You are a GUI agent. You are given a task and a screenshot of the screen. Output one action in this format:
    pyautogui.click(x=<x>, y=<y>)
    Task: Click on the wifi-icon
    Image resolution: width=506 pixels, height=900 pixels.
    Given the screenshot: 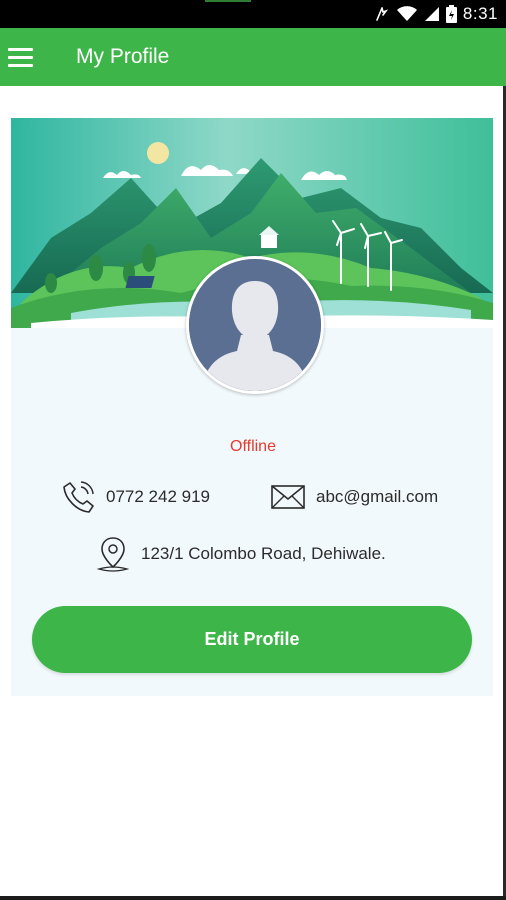 What is the action you would take?
    pyautogui.click(x=406, y=13)
    